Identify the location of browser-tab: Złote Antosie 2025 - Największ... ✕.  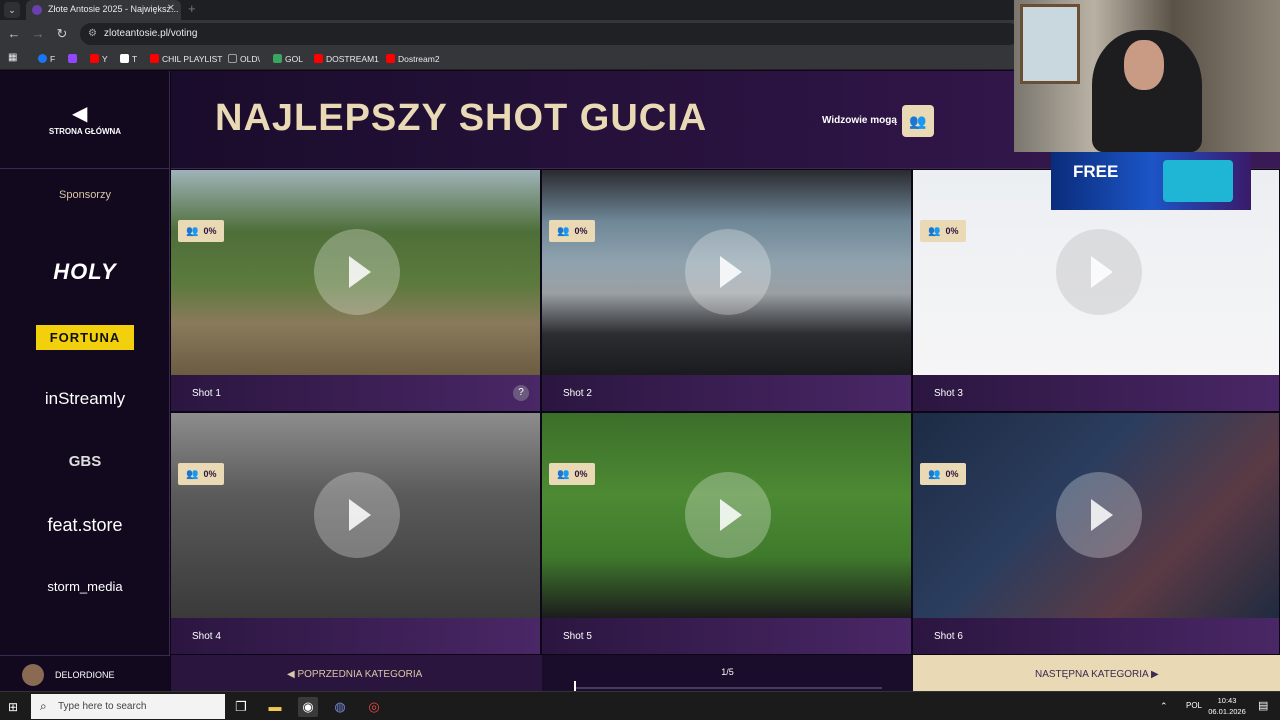
(103, 10).